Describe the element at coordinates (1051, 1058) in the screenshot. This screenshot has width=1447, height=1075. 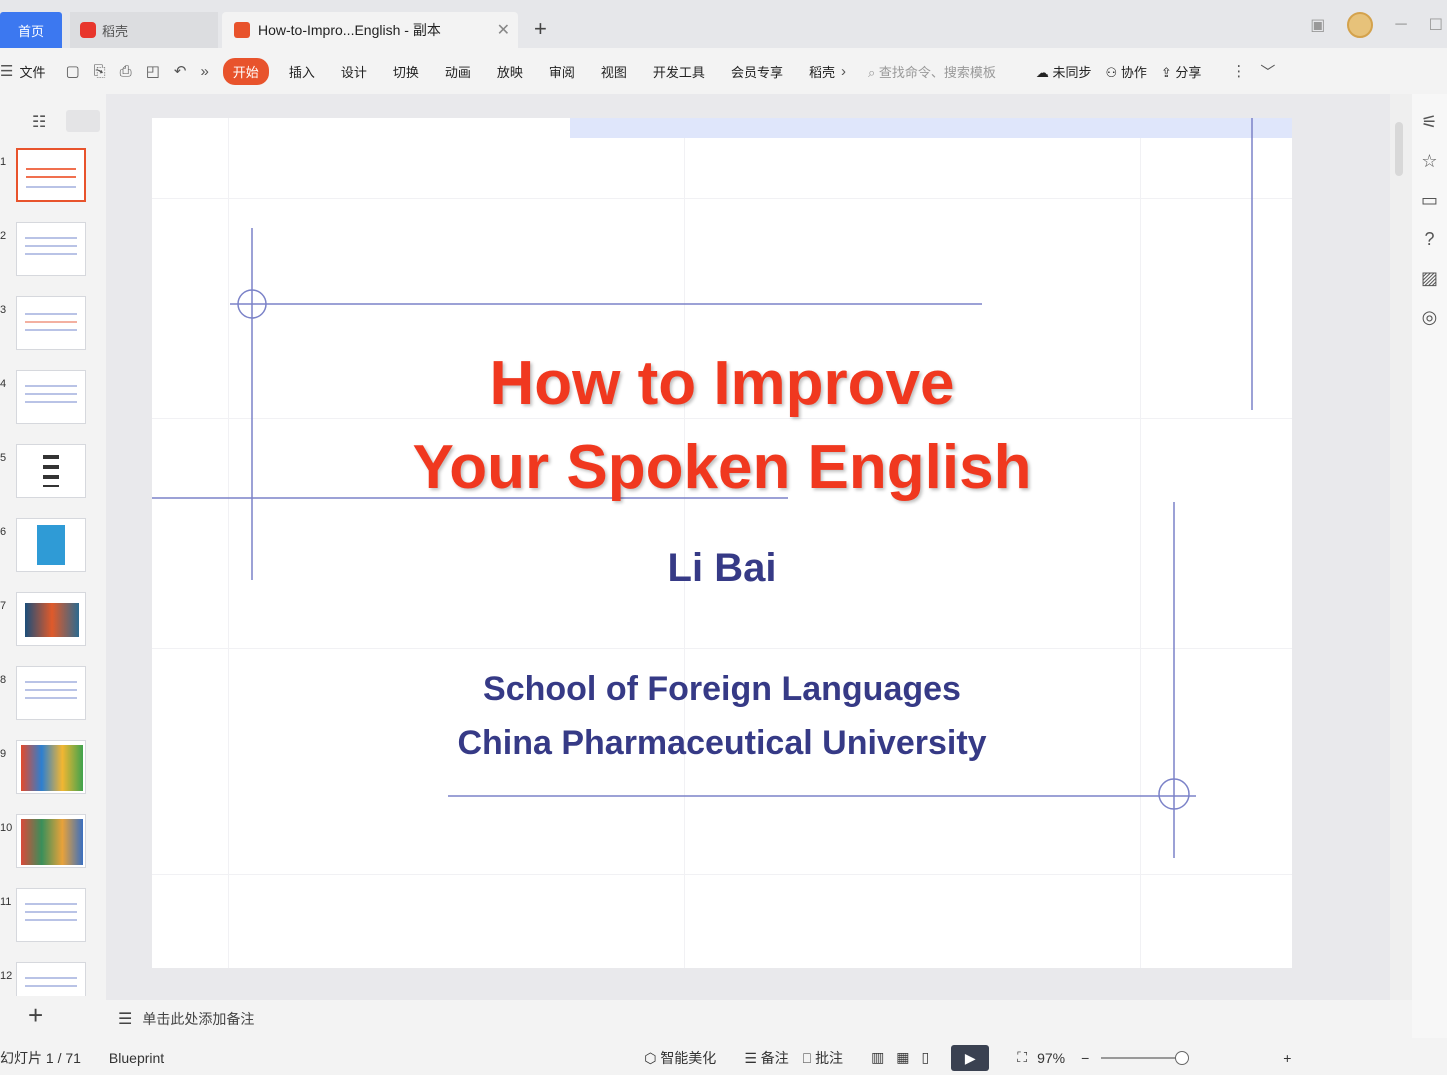
I see `zoom-level: 97%` at that location.